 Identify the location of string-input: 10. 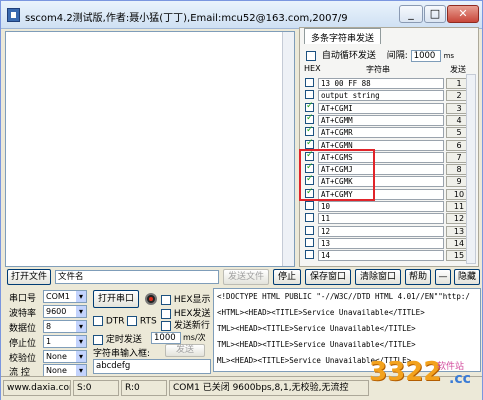
(381, 206).